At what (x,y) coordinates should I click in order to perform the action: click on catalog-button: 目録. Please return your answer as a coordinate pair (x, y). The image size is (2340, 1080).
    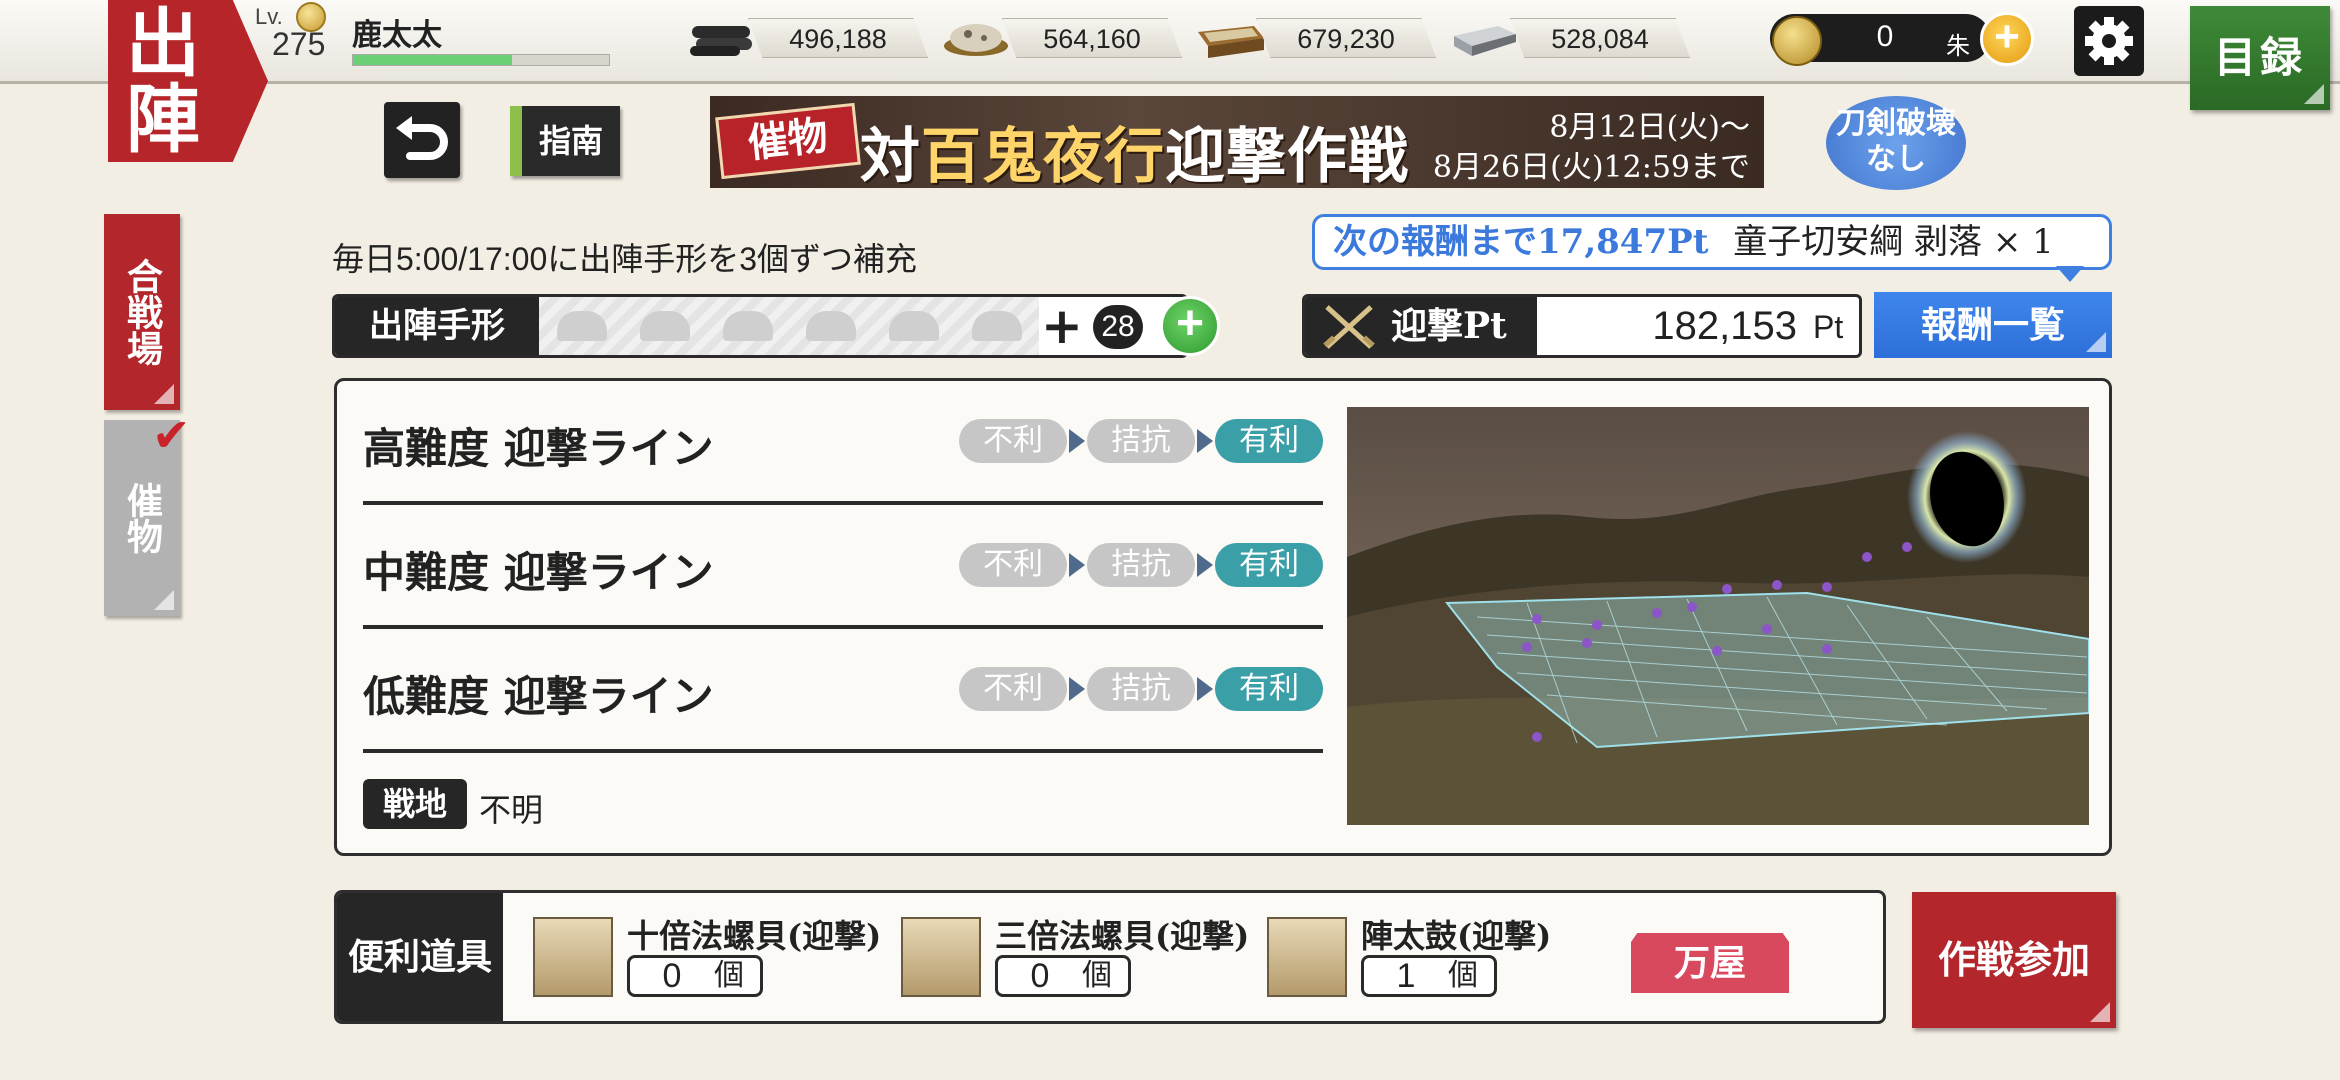
    Looking at the image, I should click on (2260, 58).